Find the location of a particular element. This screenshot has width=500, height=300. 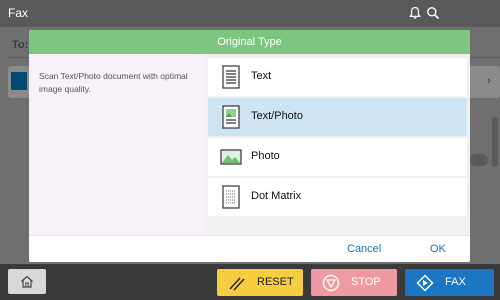

reset-icon is located at coordinates (237, 284).